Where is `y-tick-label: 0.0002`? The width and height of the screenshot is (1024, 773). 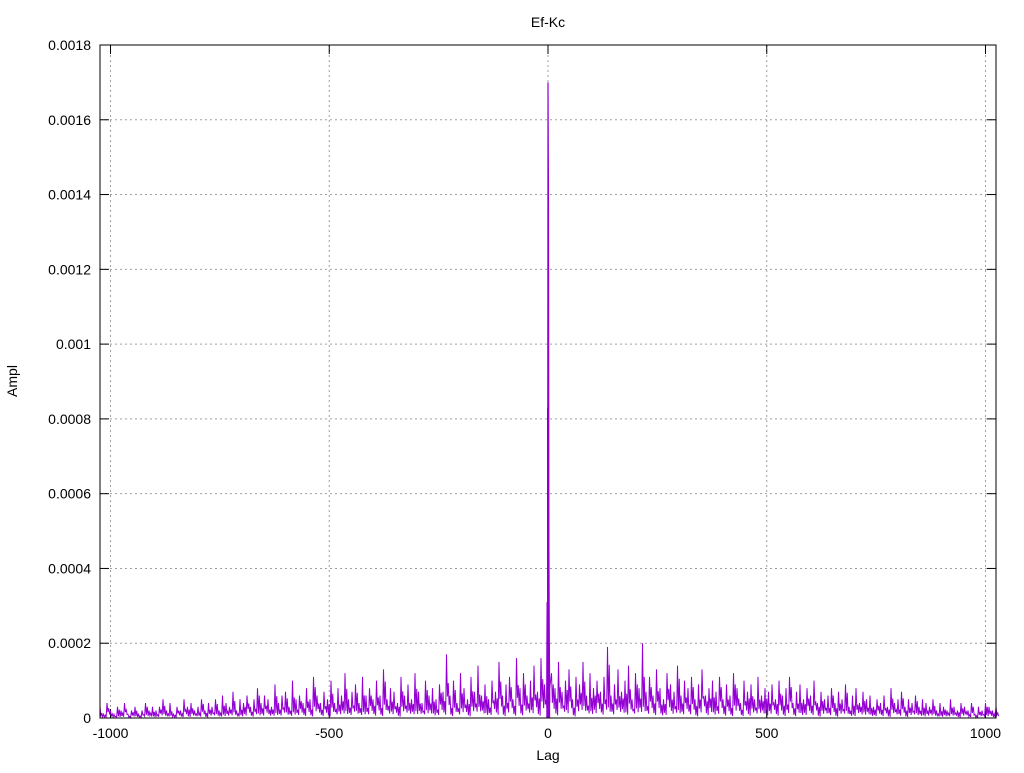
y-tick-label: 0.0002 is located at coordinates (69, 643).